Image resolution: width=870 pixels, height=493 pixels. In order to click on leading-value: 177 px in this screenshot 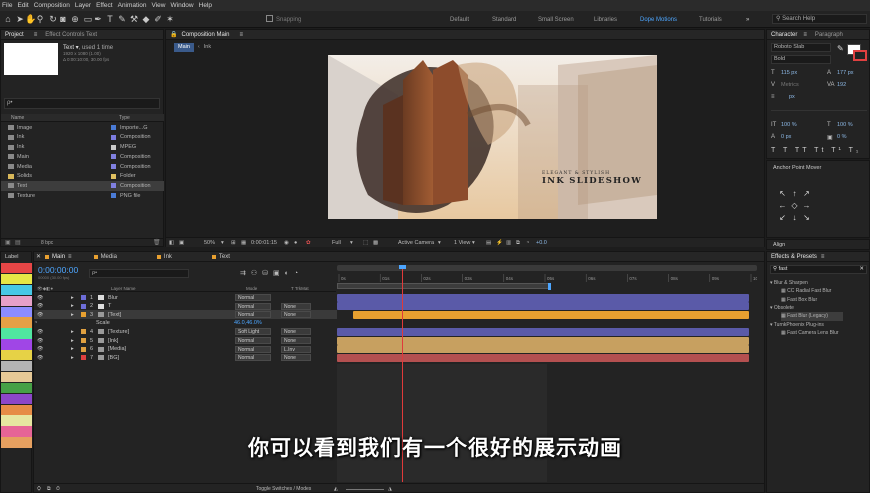, I will do `click(845, 73)`.